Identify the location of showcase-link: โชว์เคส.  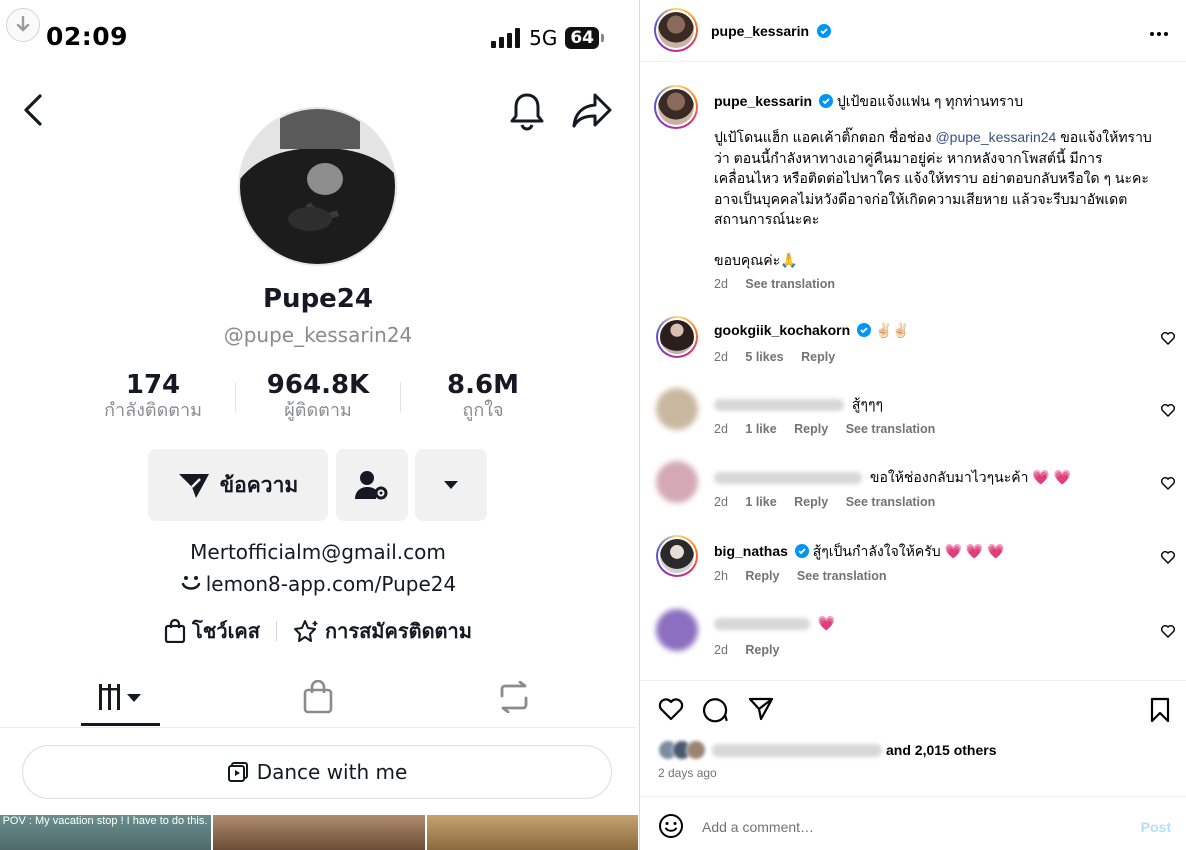
(212, 631).